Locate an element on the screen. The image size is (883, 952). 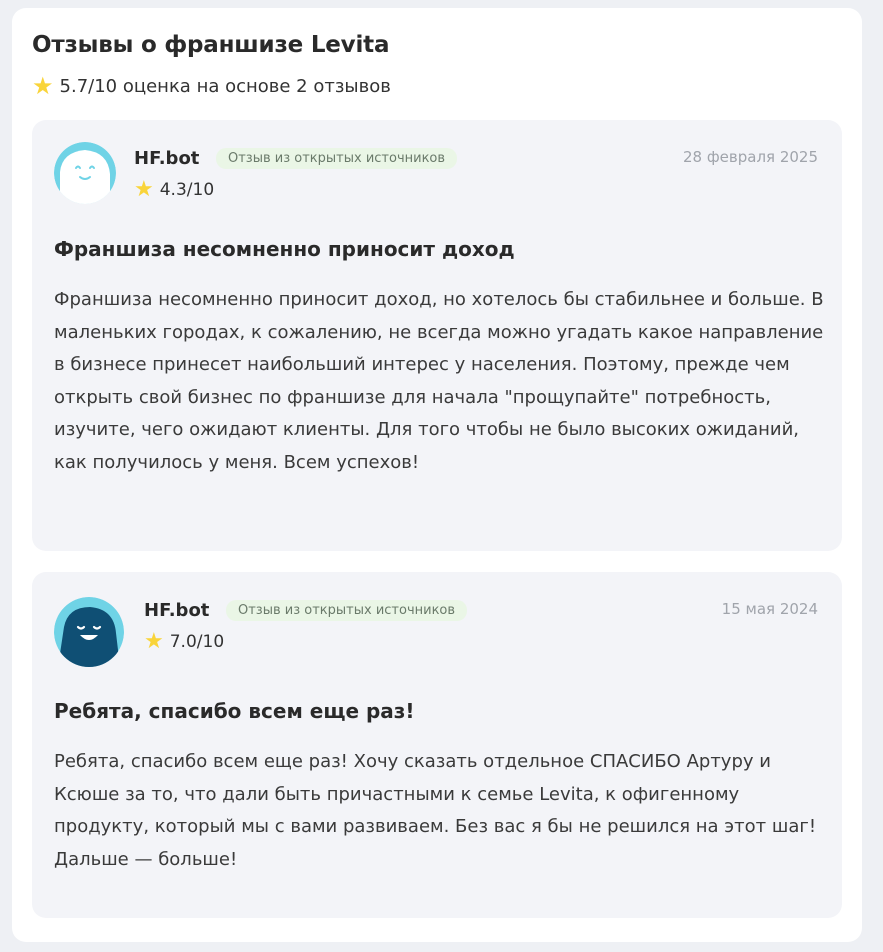
happy-bot-light-icon is located at coordinates (85, 173).